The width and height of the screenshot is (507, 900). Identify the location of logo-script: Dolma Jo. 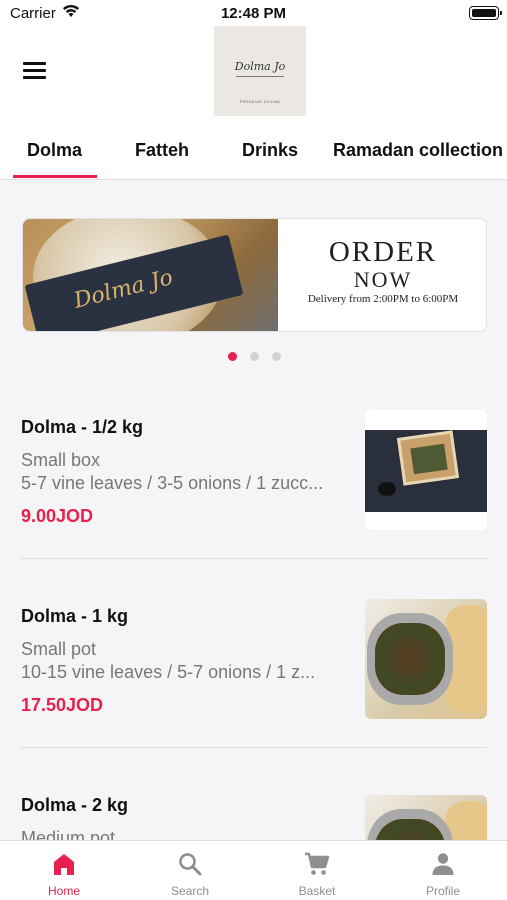
(260, 66).